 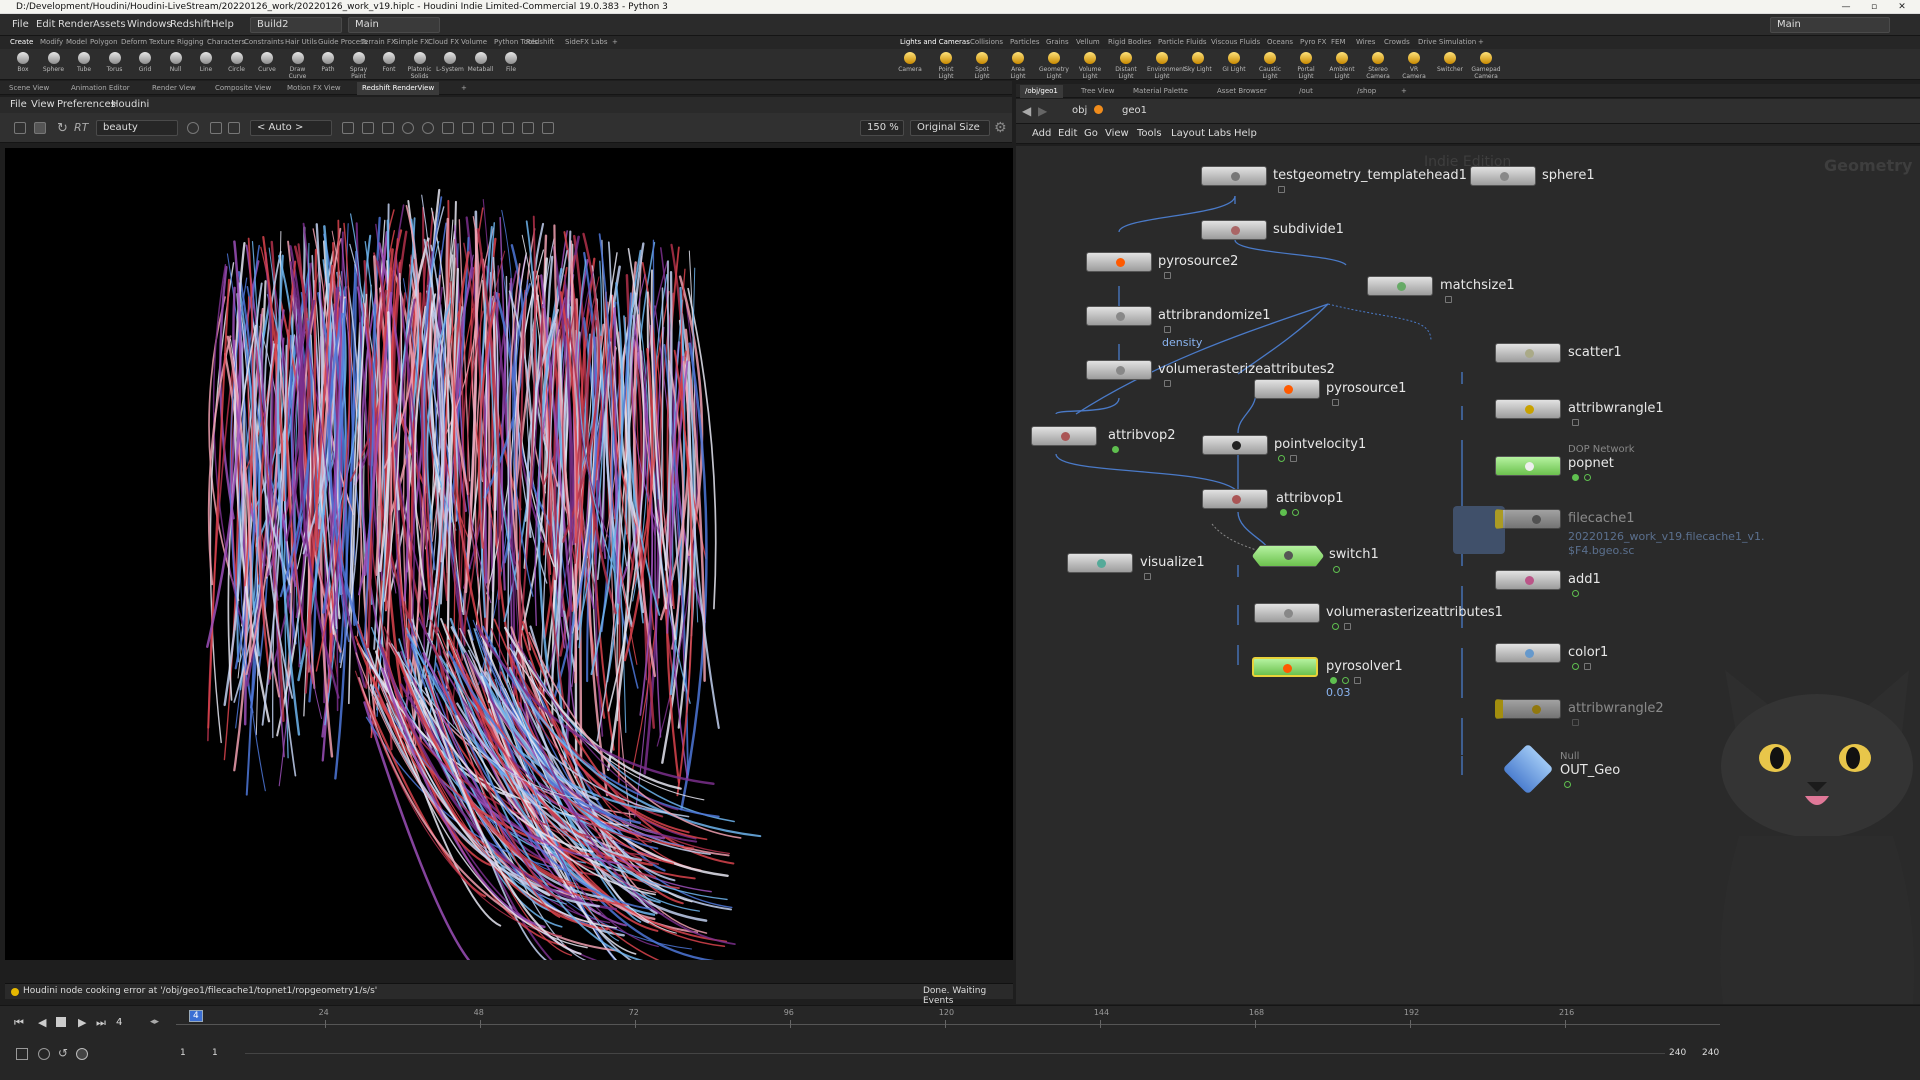 What do you see at coordinates (394, 25) in the screenshot?
I see `desktop-selector: Main` at bounding box center [394, 25].